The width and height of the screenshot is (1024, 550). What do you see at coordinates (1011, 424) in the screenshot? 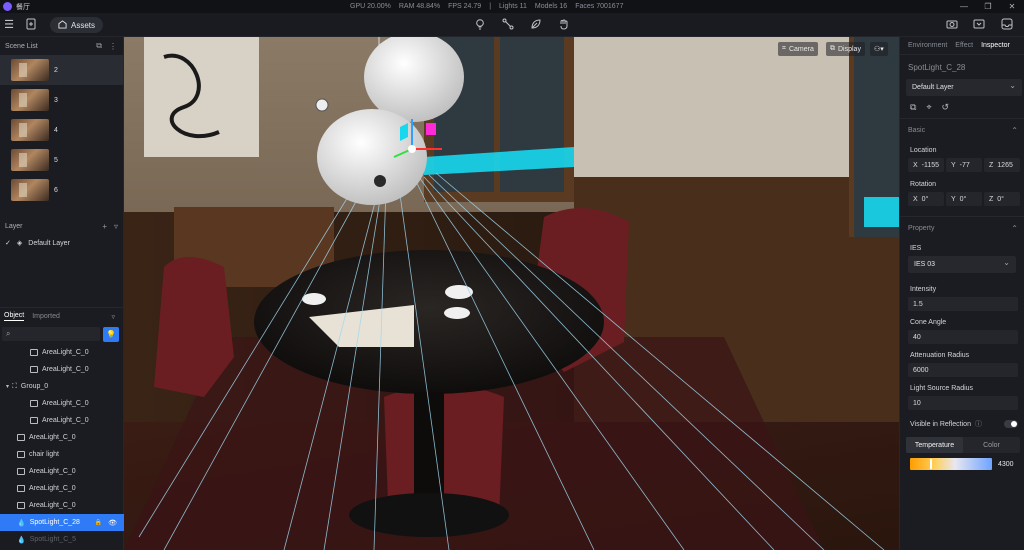
I see `visible-in-reflection-toggle` at bounding box center [1011, 424].